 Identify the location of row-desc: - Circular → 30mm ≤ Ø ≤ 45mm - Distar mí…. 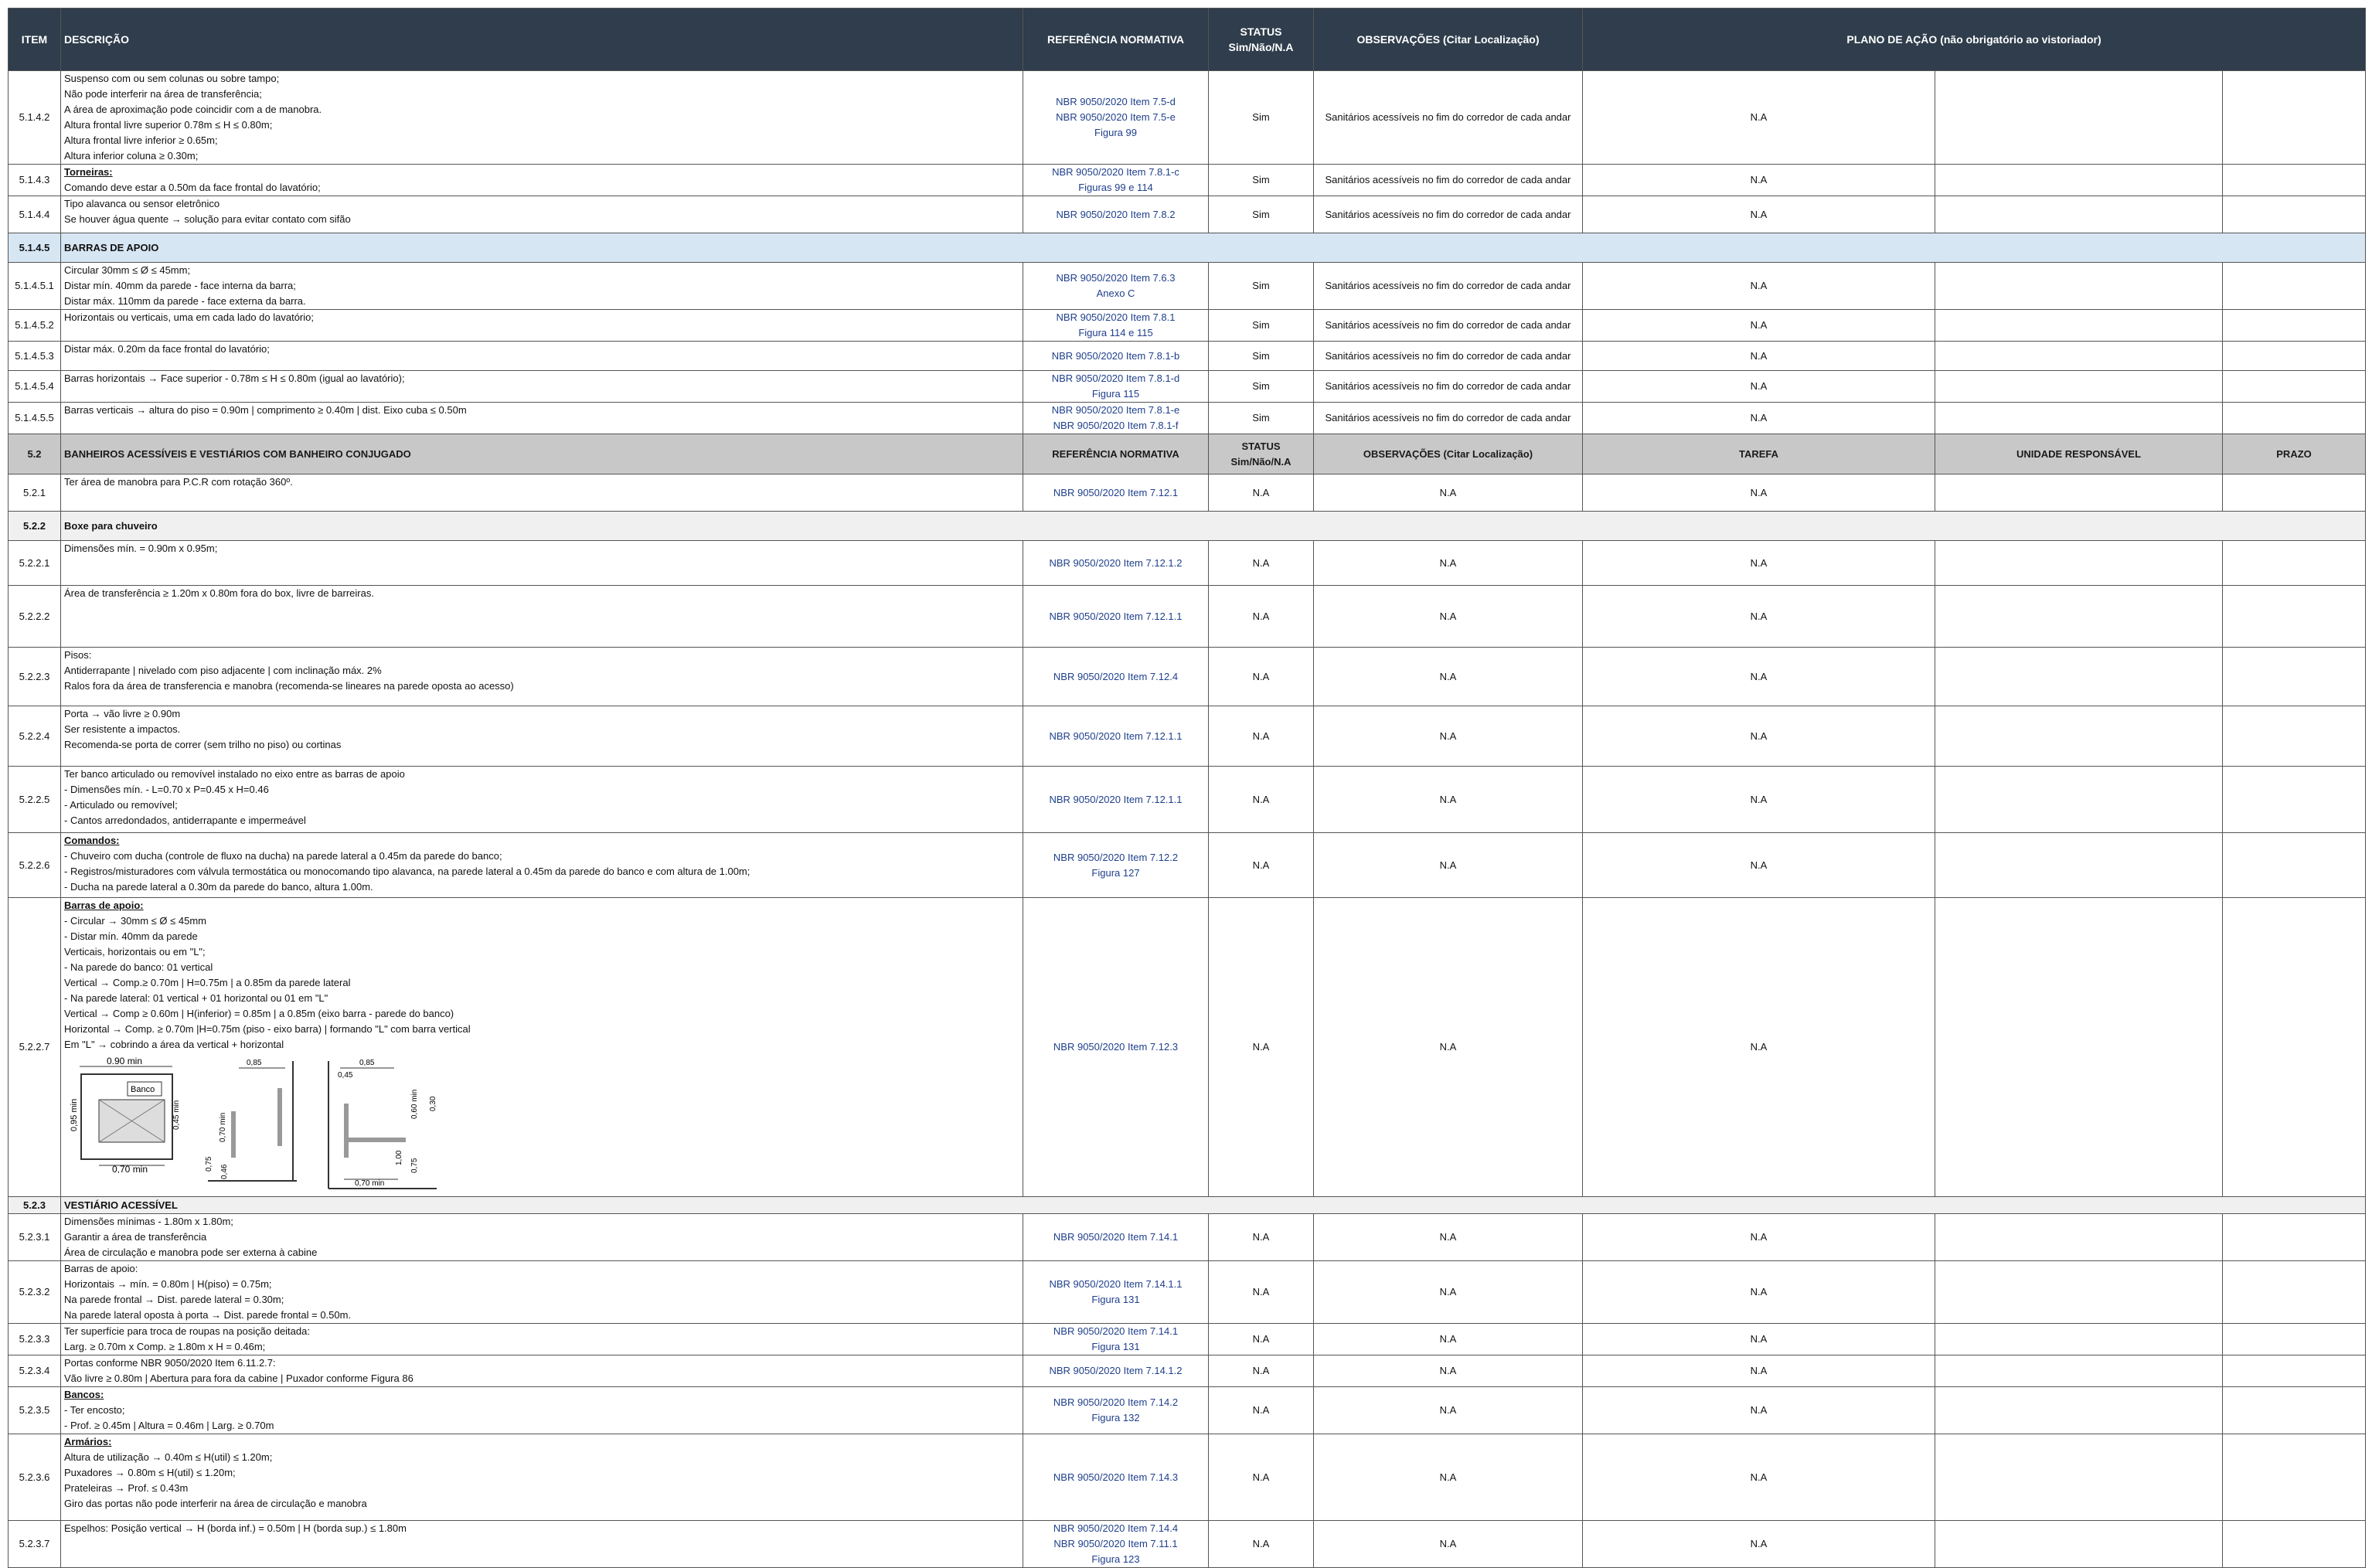
(267, 982).